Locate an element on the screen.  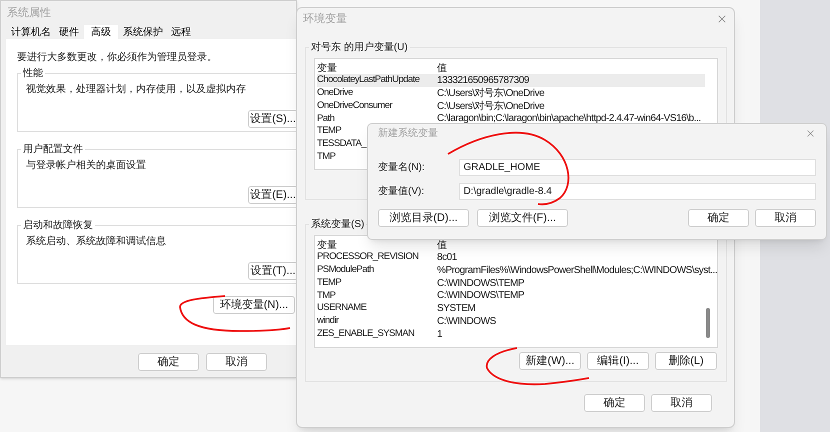
scrollbar-thumb is located at coordinates (708, 323).